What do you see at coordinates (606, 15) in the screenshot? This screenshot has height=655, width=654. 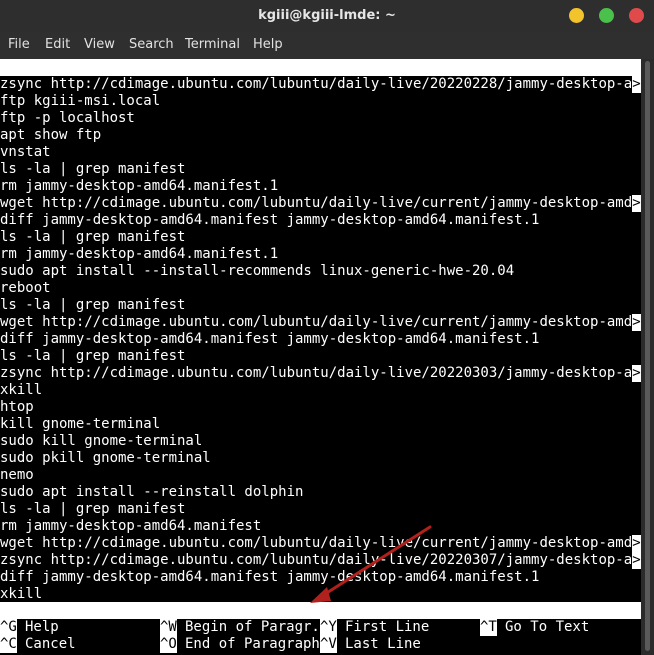 I see `maximize-button` at bounding box center [606, 15].